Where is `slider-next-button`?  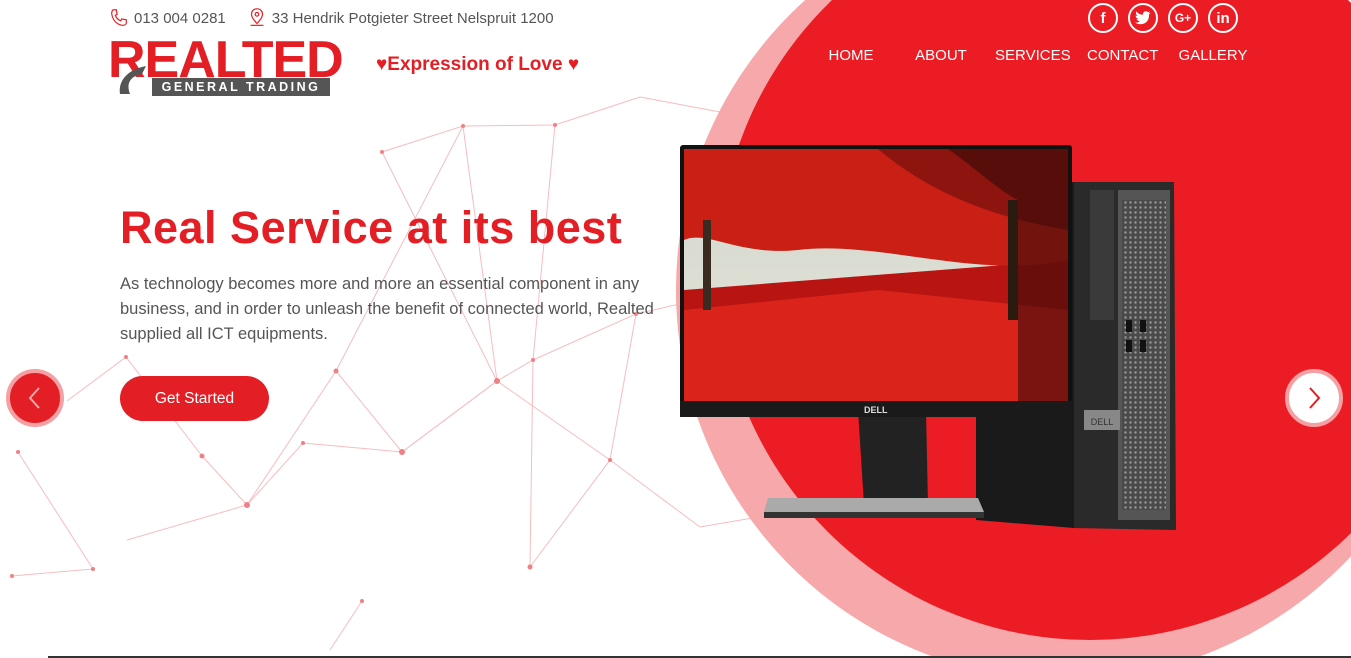
slider-next-button is located at coordinates (1314, 398).